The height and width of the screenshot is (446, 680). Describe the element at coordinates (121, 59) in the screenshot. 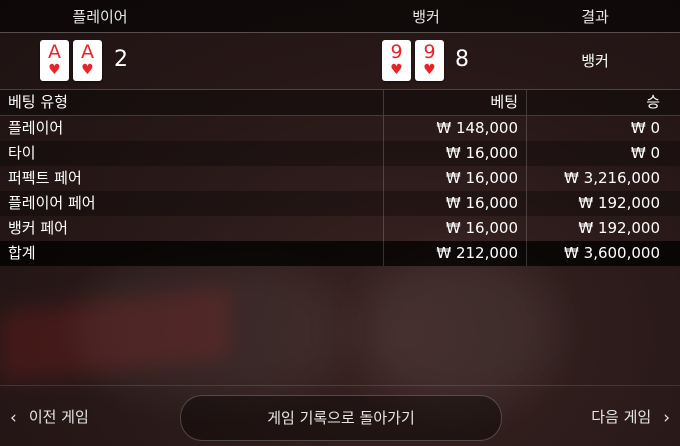

I see `player-score: 2` at that location.